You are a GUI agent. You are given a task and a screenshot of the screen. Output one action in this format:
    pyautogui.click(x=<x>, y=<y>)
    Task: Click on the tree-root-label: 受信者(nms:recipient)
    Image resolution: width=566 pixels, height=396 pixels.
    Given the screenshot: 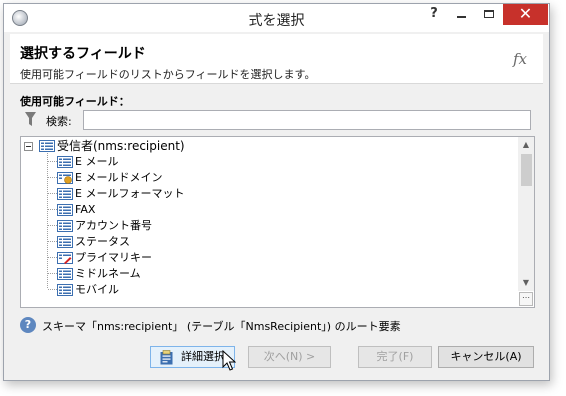 What is the action you would take?
    pyautogui.click(x=121, y=146)
    